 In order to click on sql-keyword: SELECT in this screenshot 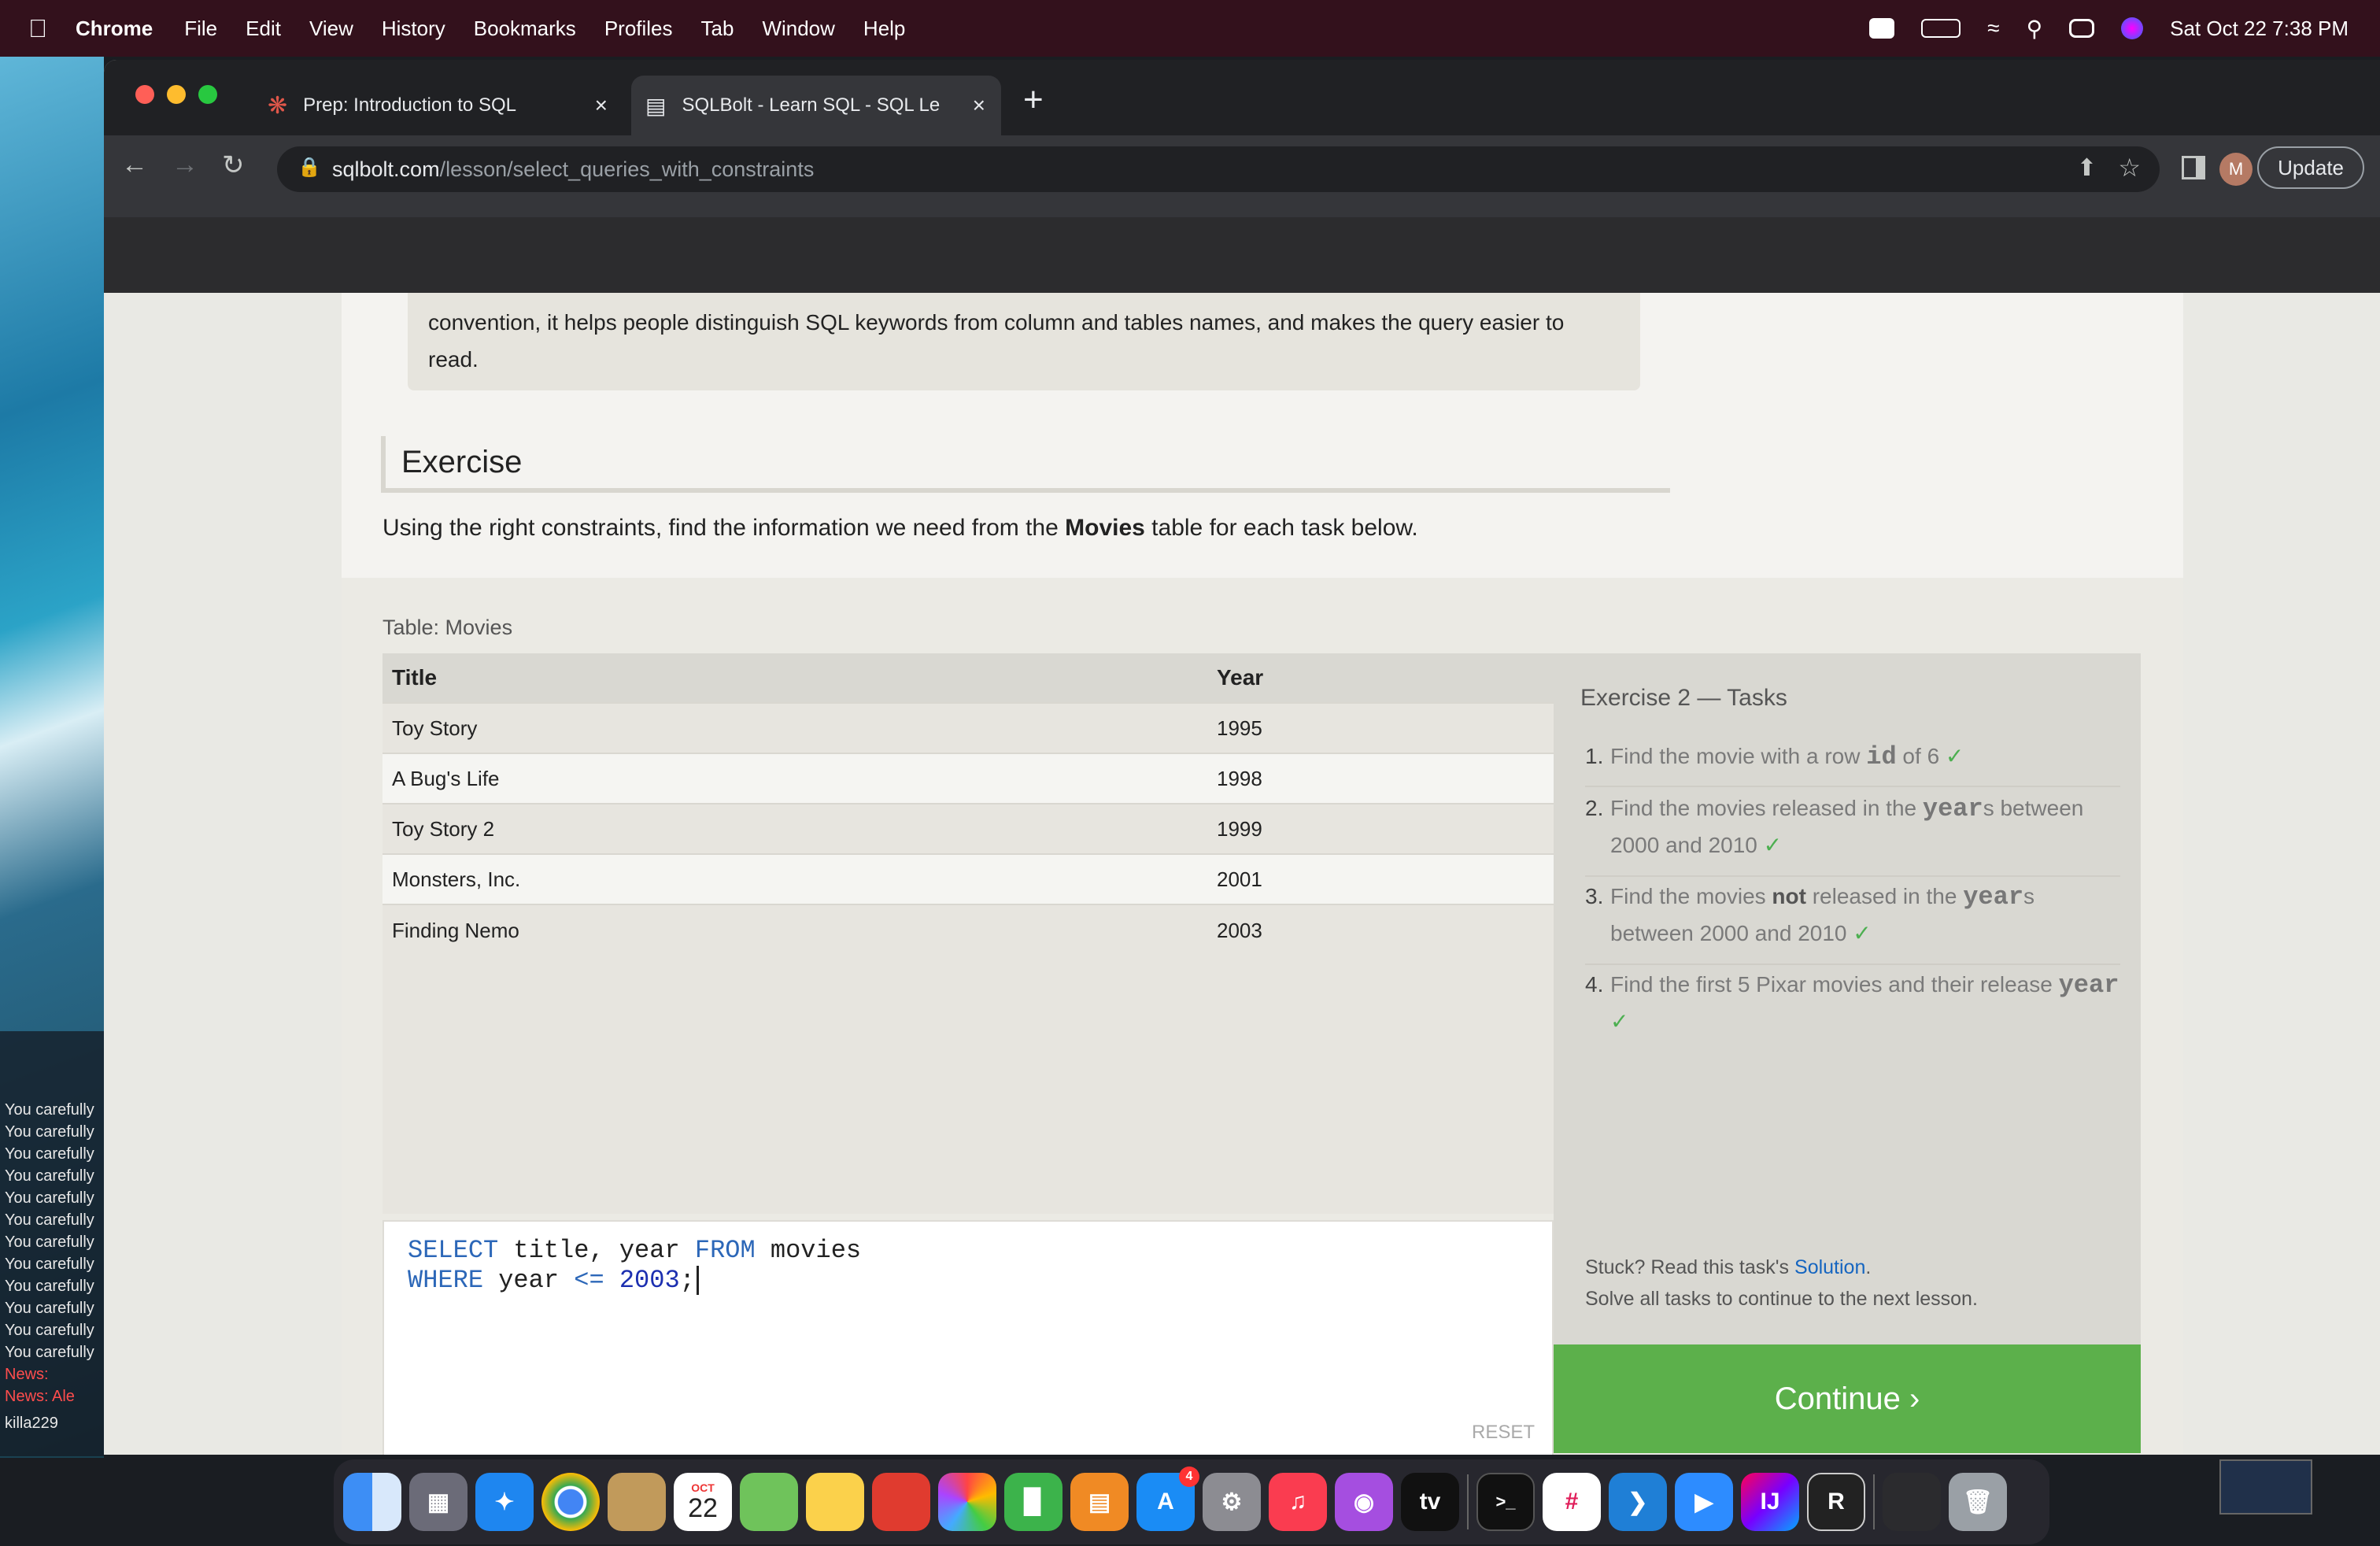, I will do `click(453, 1250)`.